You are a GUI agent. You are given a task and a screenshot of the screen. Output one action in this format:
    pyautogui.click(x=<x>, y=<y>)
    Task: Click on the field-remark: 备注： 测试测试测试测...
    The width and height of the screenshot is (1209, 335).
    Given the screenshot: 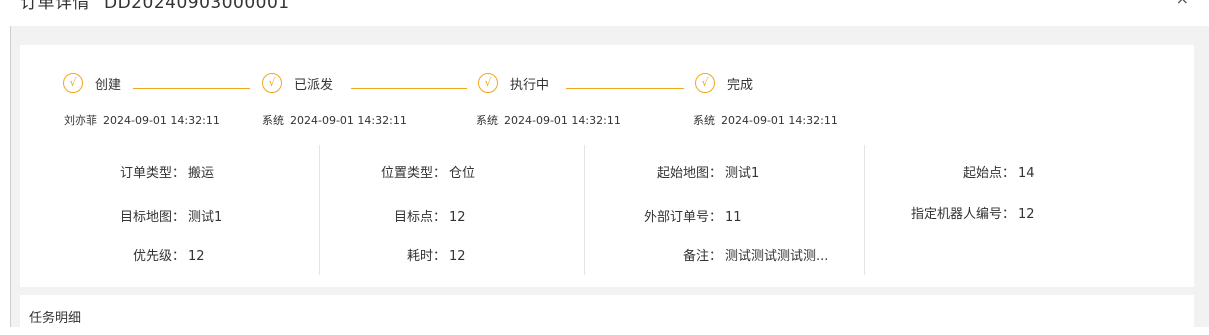 What is the action you would take?
    pyautogui.click(x=706, y=254)
    